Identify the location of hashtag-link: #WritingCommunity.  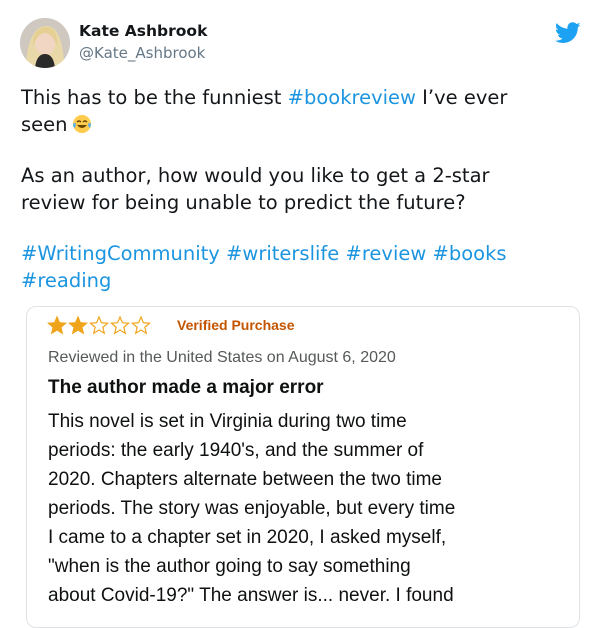
(120, 253).